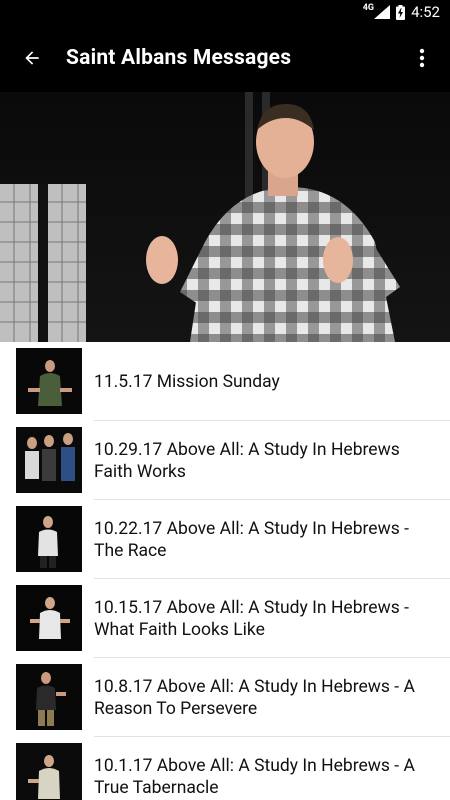 Image resolution: width=450 pixels, height=800 pixels. I want to click on network-type-label: 4G, so click(368, 8).